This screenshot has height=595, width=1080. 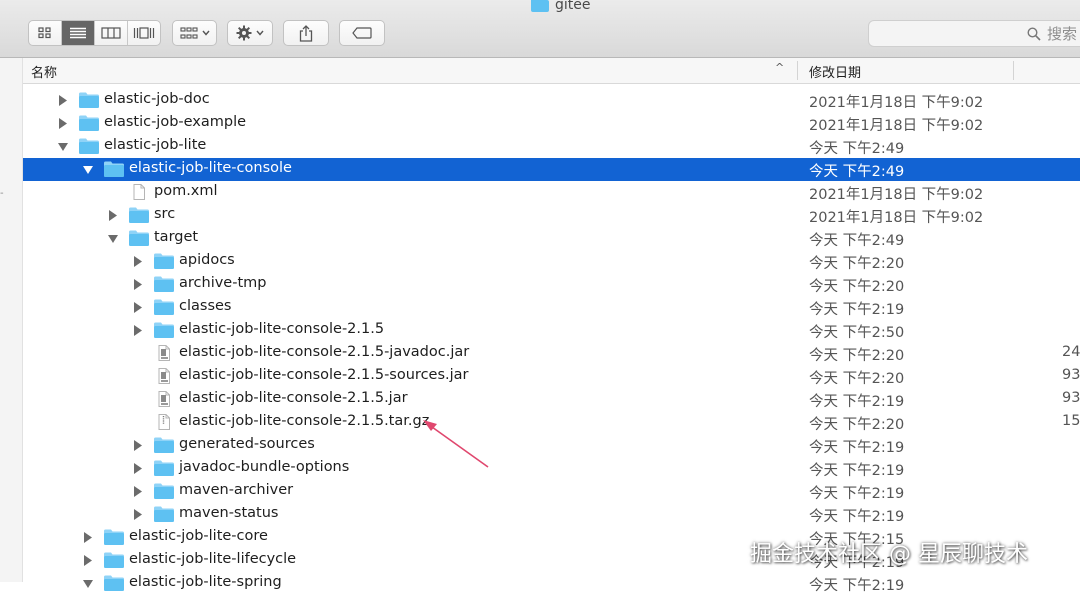 I want to click on item-name: elastic-job-lite-console, so click(x=210, y=168).